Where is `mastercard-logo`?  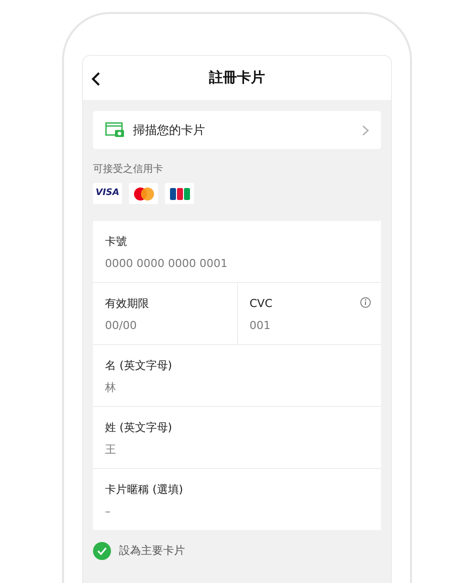 mastercard-logo is located at coordinates (143, 193).